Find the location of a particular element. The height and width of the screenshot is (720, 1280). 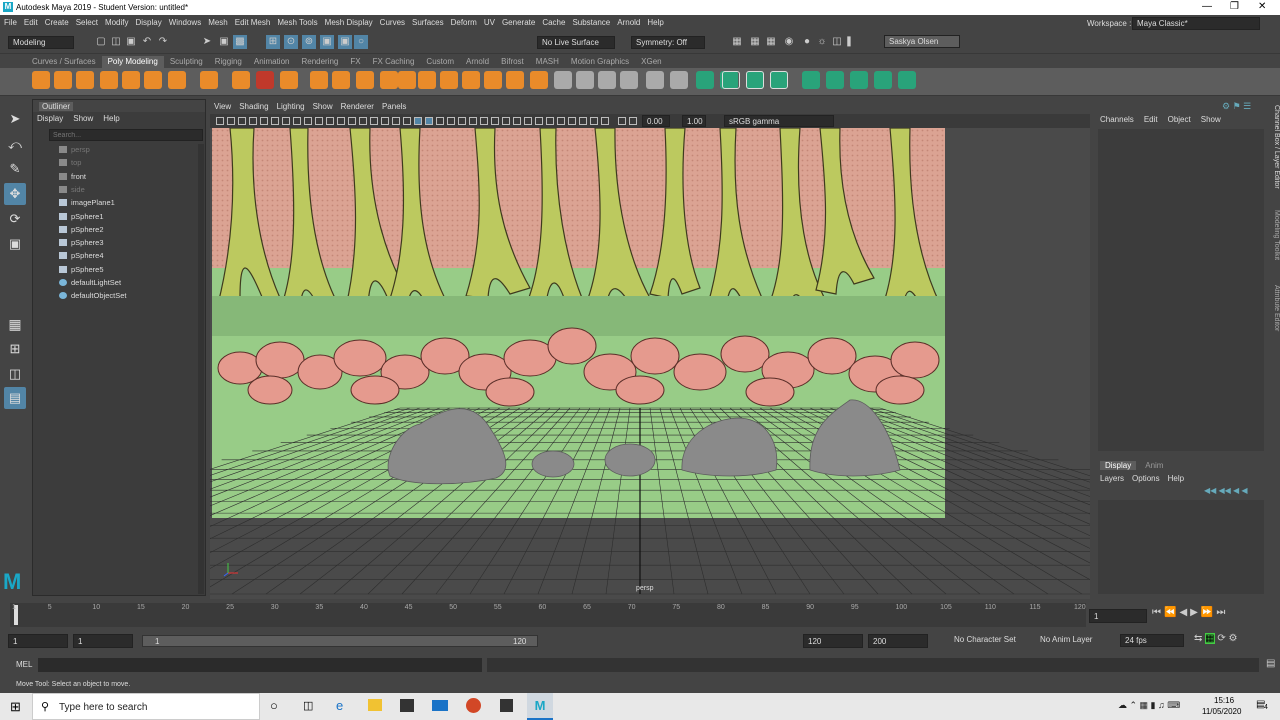

shelf-tab-animation: Animation is located at coordinates (272, 62).